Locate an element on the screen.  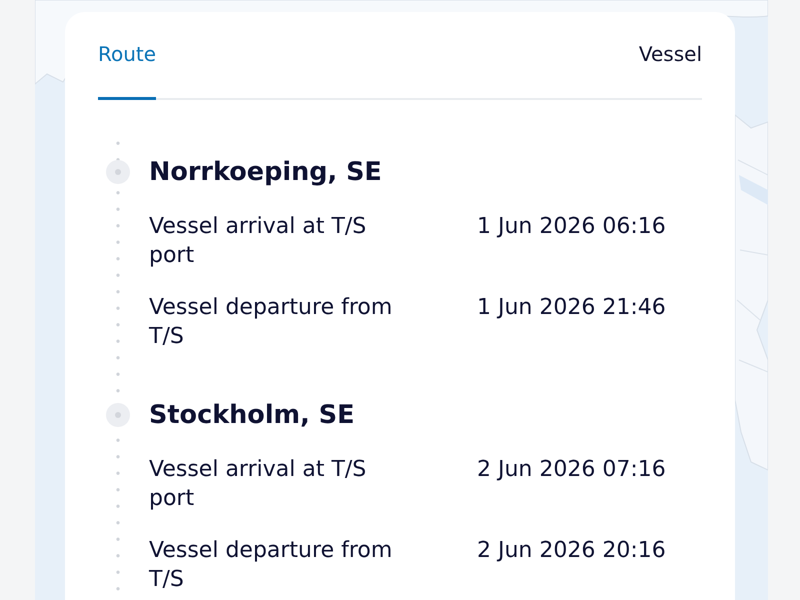
stop-name: Stockholm, SE is located at coordinates (251, 415).